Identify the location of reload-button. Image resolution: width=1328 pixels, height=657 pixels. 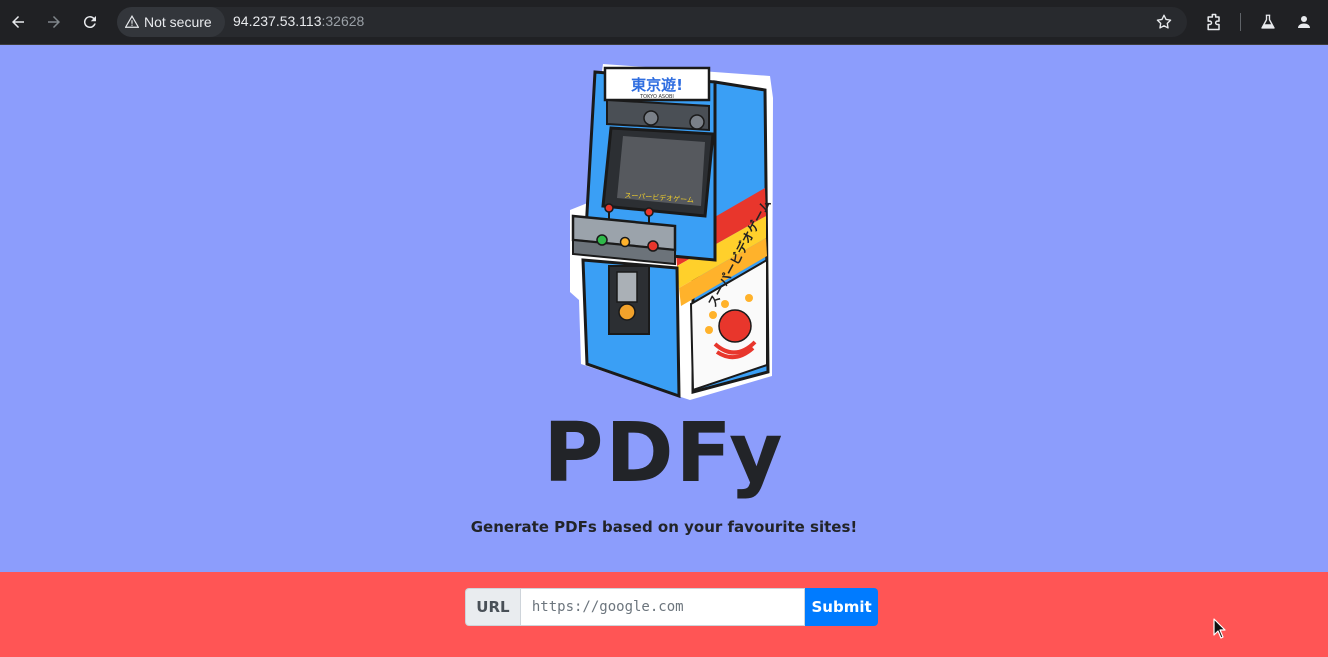
(90, 22).